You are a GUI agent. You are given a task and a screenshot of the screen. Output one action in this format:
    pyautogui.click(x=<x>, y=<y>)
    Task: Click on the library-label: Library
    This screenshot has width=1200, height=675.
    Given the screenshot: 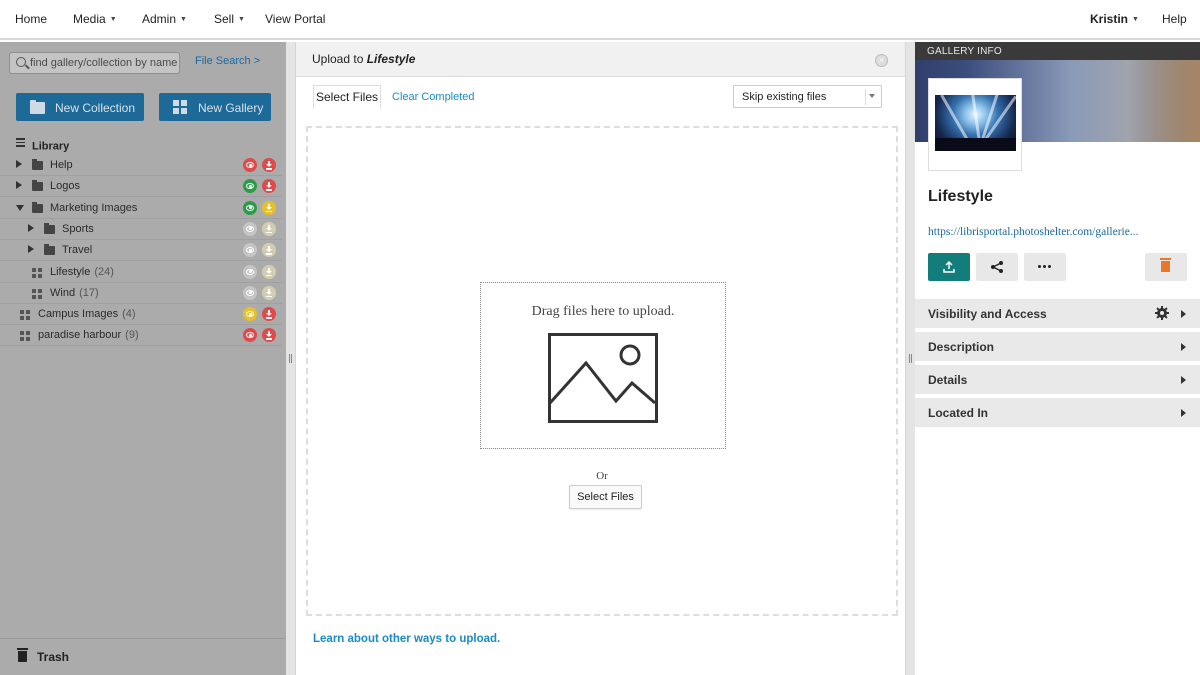 What is the action you would take?
    pyautogui.click(x=51, y=146)
    